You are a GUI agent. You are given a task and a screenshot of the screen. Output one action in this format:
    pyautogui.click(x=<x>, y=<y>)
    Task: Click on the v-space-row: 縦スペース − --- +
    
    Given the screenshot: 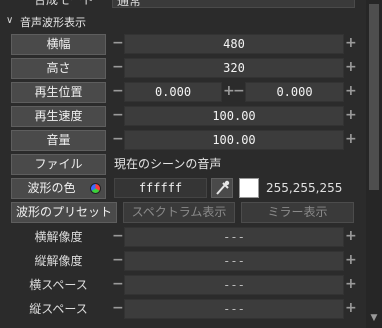 What is the action you would take?
    pyautogui.click(x=183, y=310)
    